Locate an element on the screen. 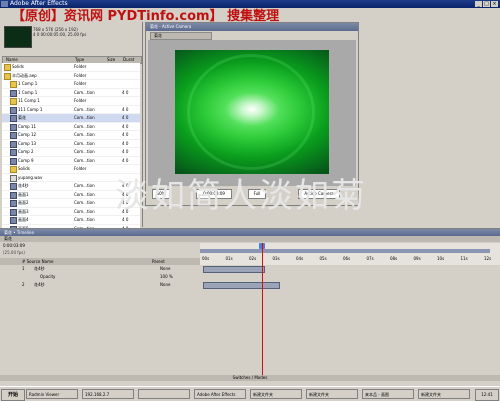 The image size is (500, 401). project-list-item: 1 Comp 1 Com...tion 4 0 is located at coordinates (71, 93).